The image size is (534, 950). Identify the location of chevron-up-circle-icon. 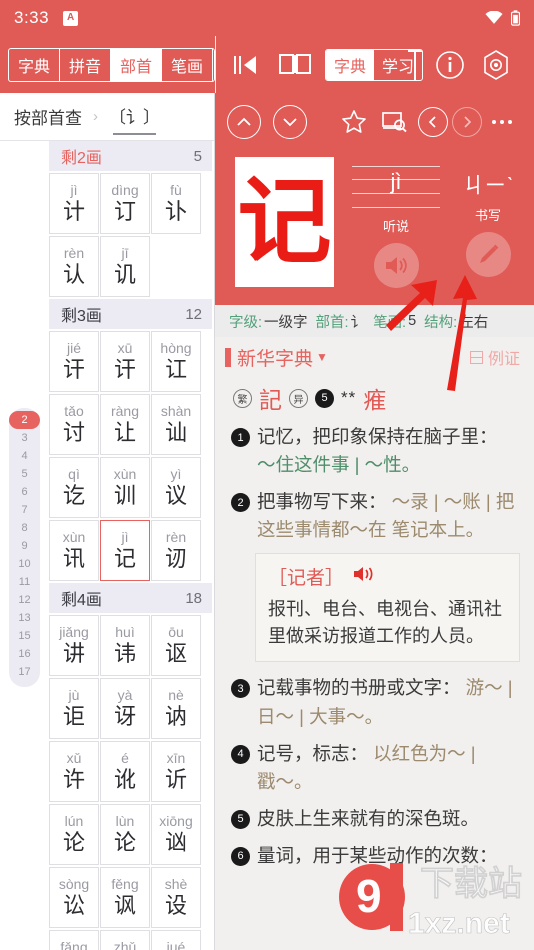
(244, 121).